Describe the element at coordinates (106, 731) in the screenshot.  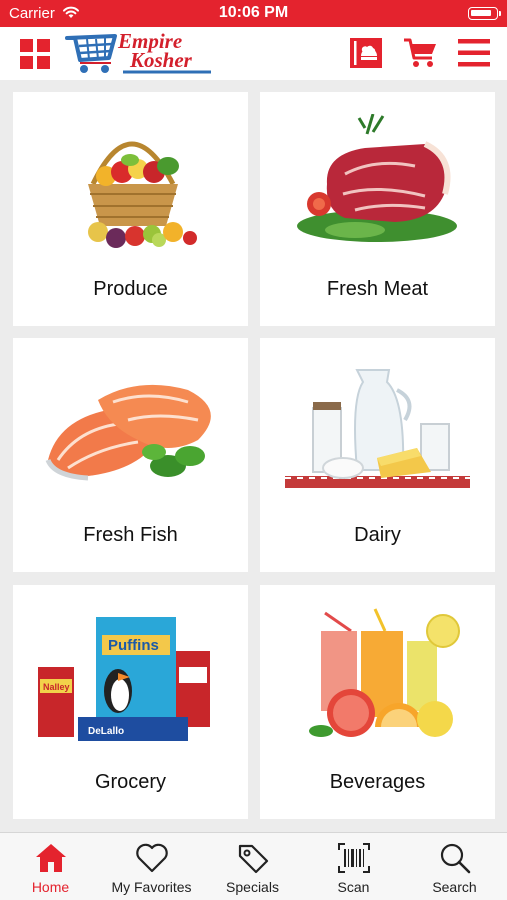
I see `delallo-box-label: DeLallo` at that location.